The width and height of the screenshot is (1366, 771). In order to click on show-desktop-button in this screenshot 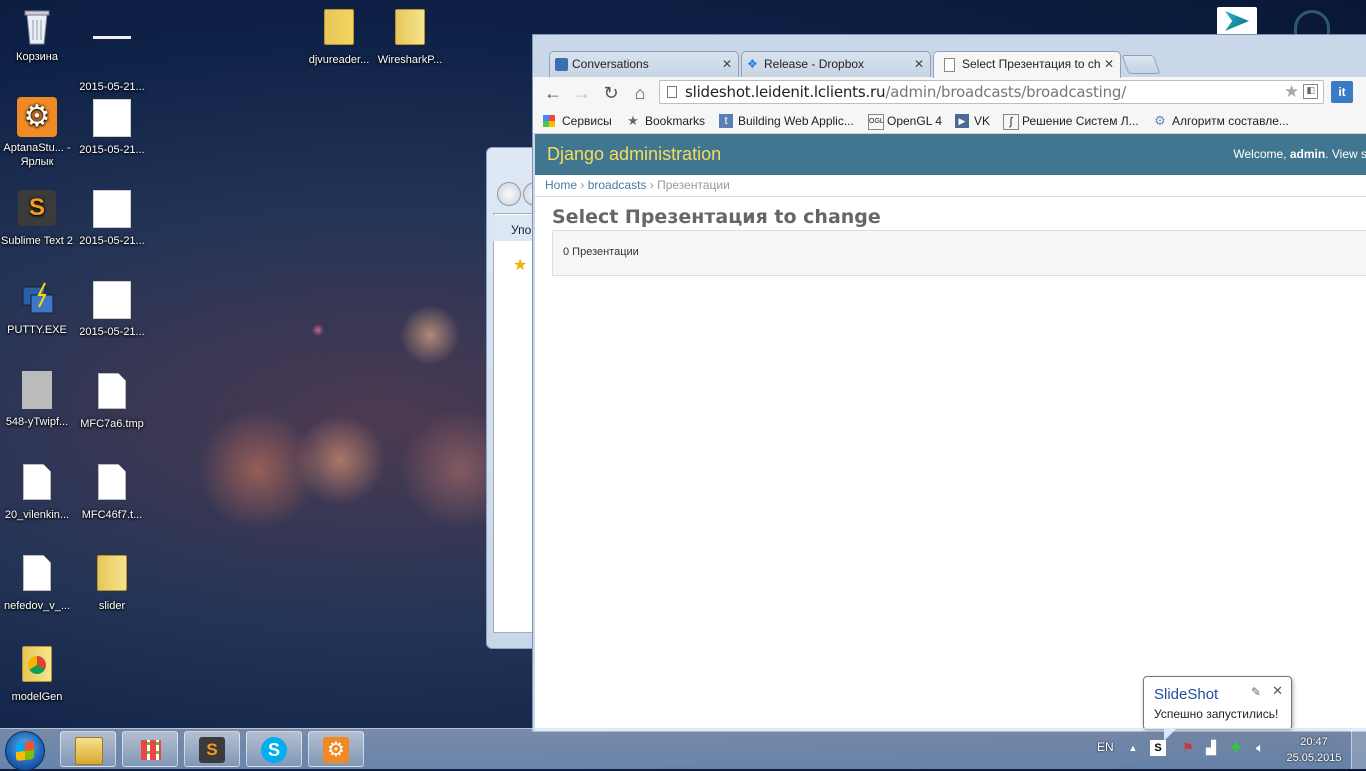, I will do `click(1358, 749)`.